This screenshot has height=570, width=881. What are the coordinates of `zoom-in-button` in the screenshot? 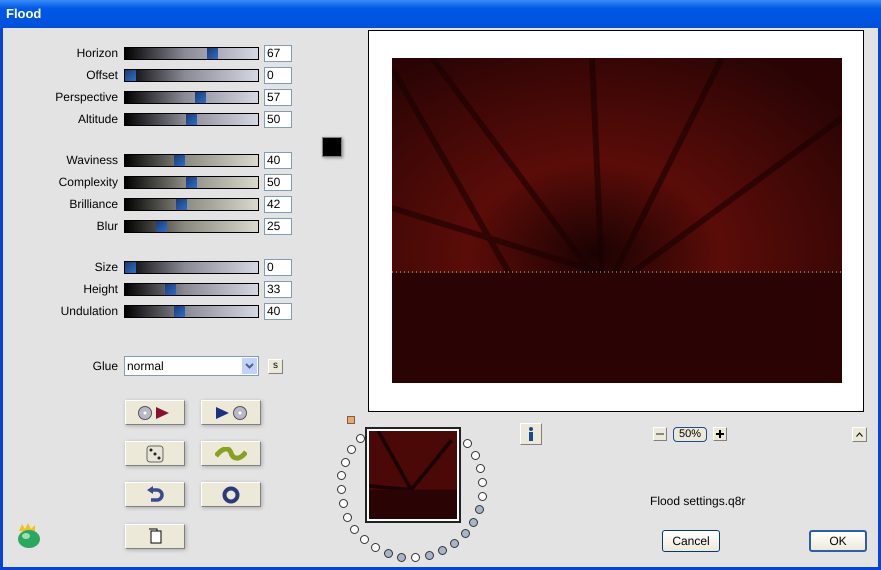 It's located at (720, 434).